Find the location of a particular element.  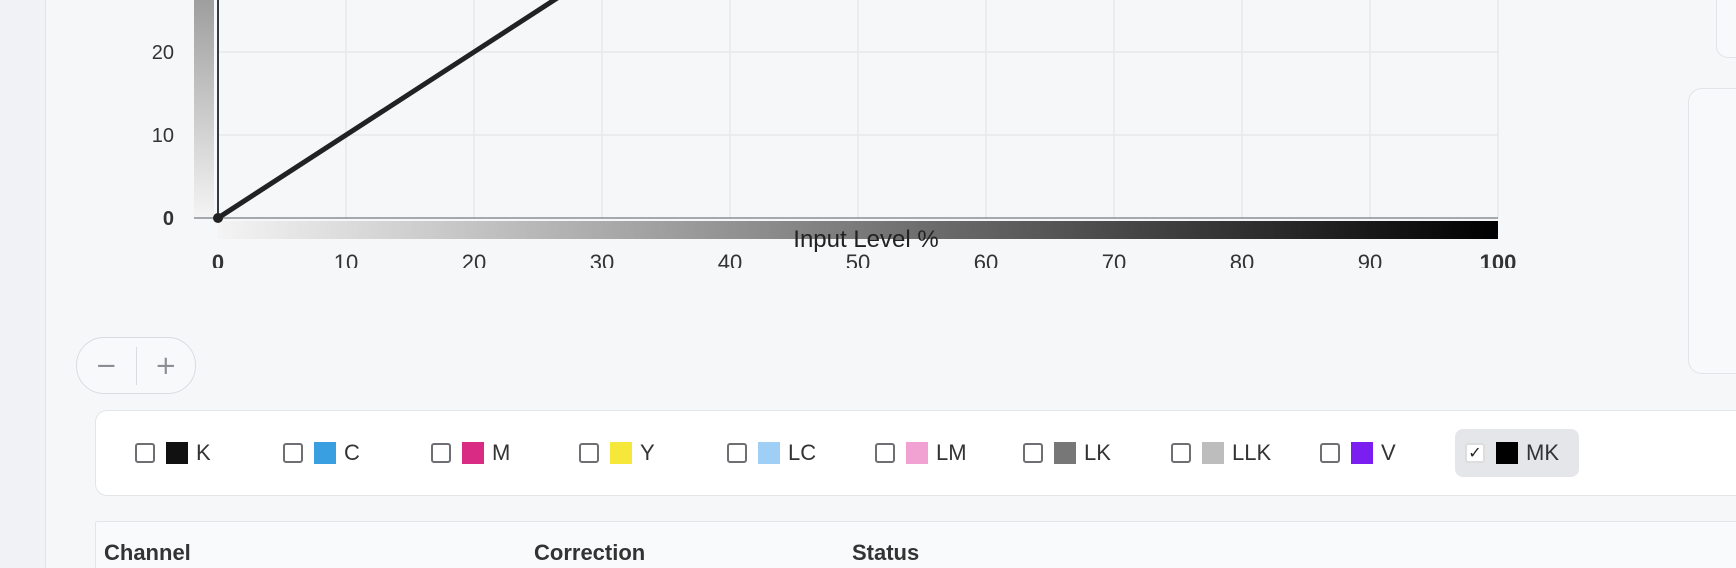

channel-lm: LM is located at coordinates (921, 453).